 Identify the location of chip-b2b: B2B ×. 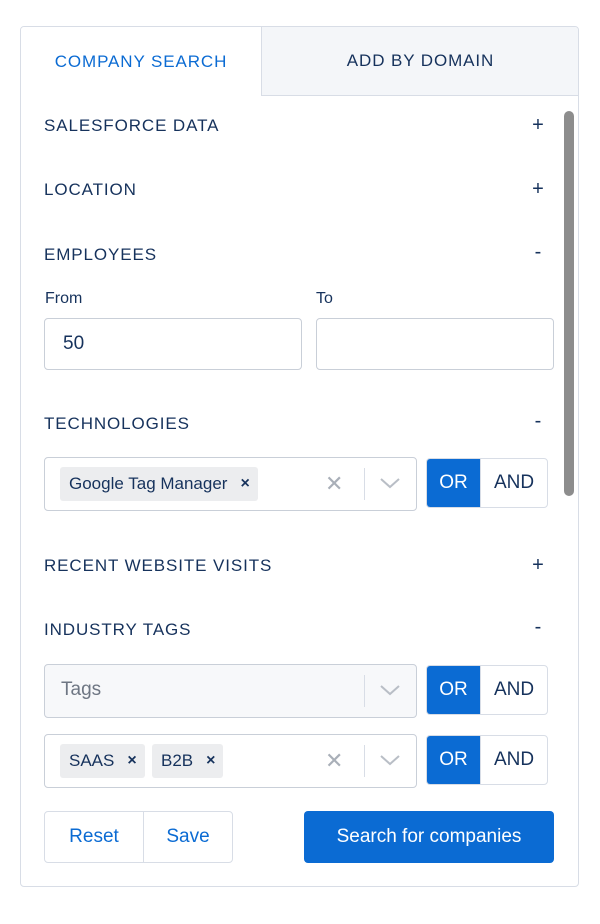
(188, 761).